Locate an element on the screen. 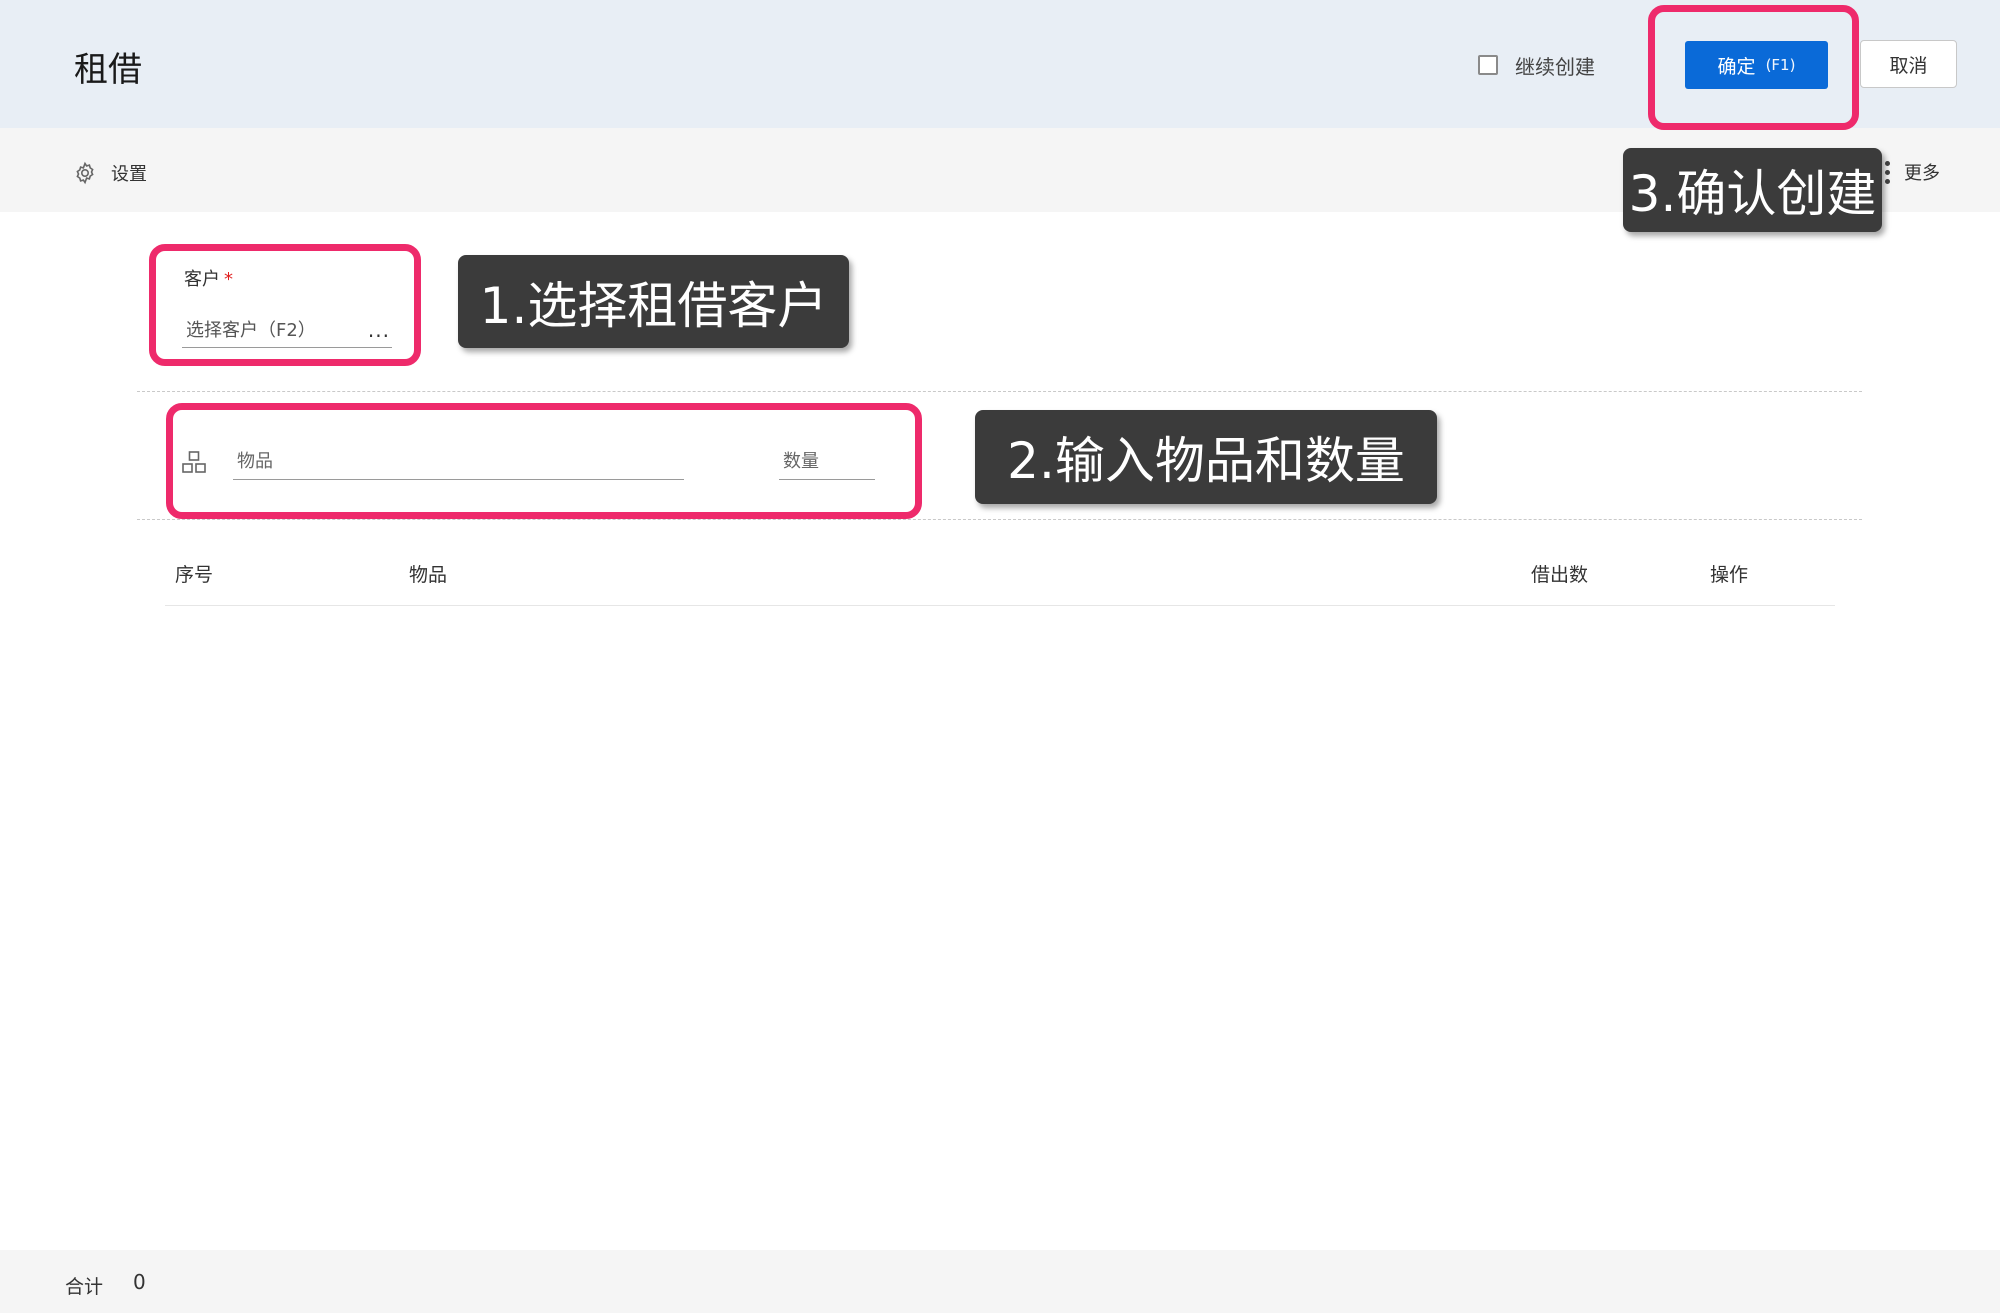 The image size is (2000, 1313). continue-create-label: 继续创建 is located at coordinates (1555, 66).